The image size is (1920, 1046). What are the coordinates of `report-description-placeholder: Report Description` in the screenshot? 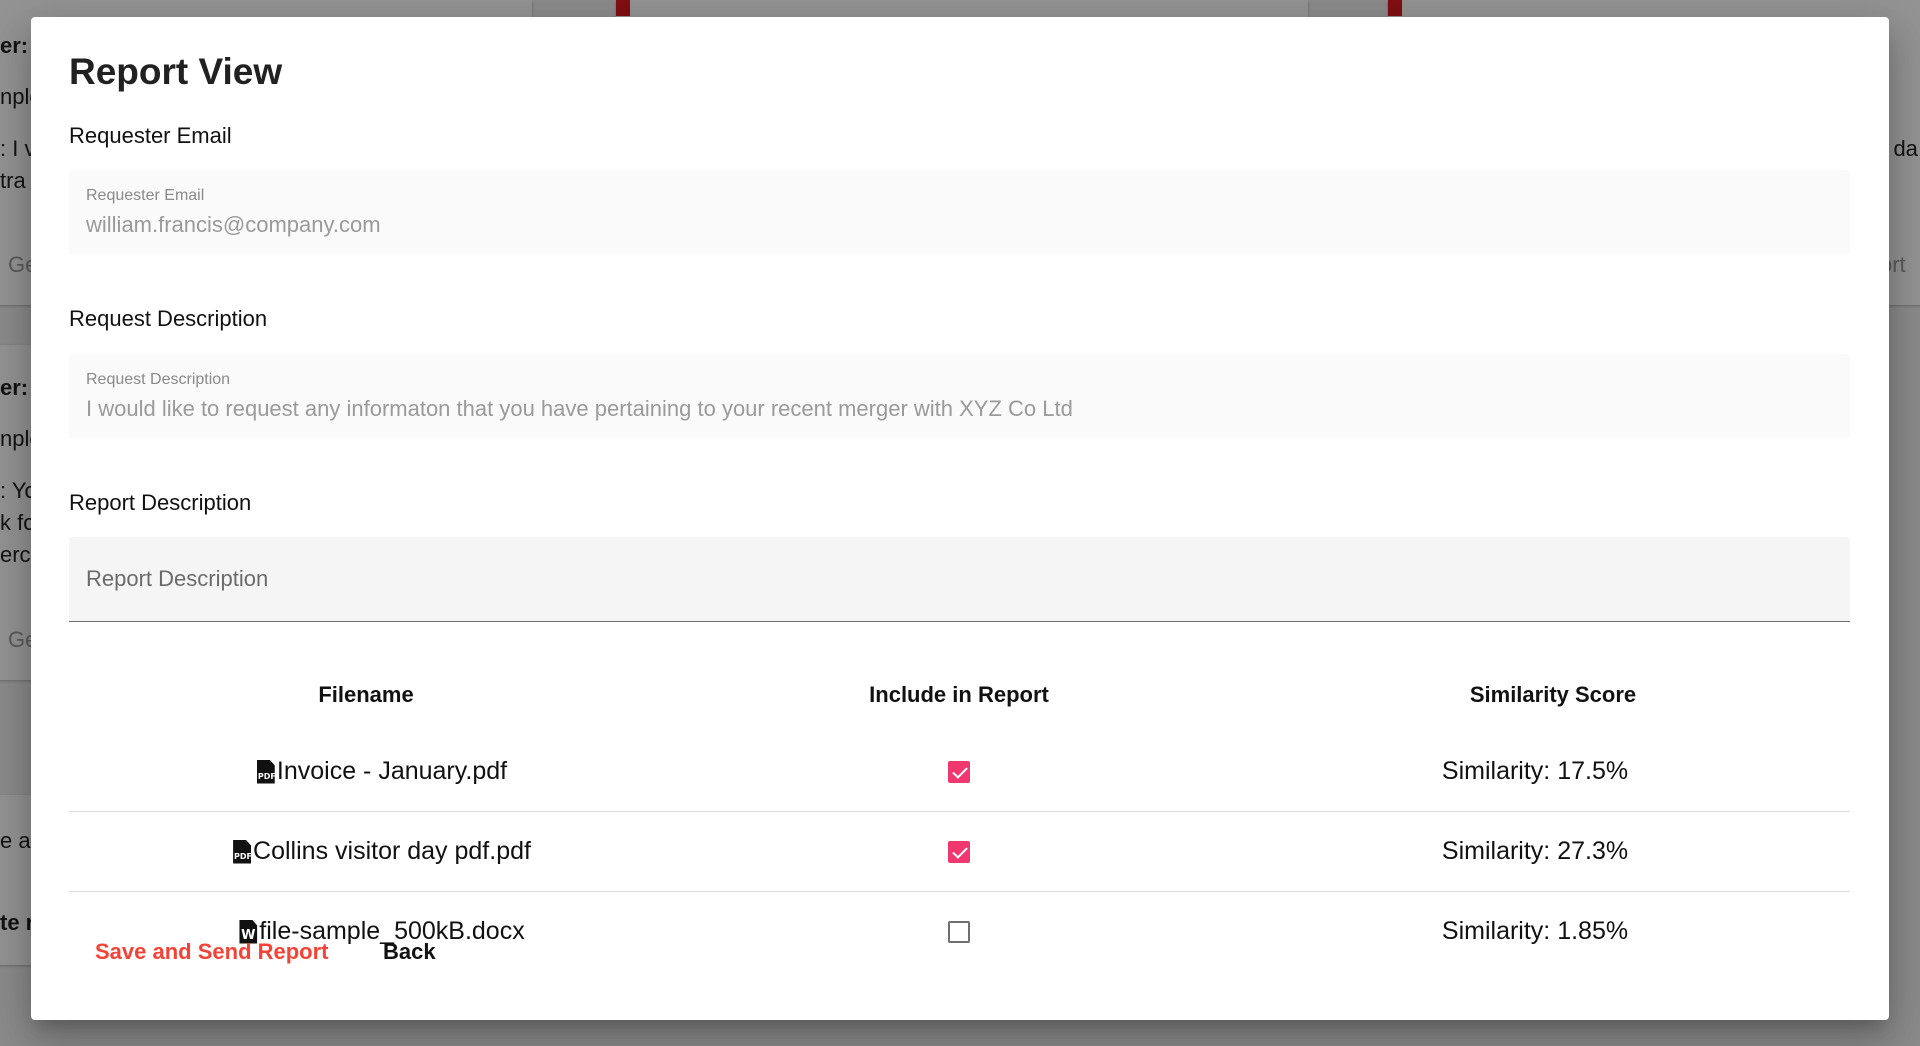 It's located at (177, 578).